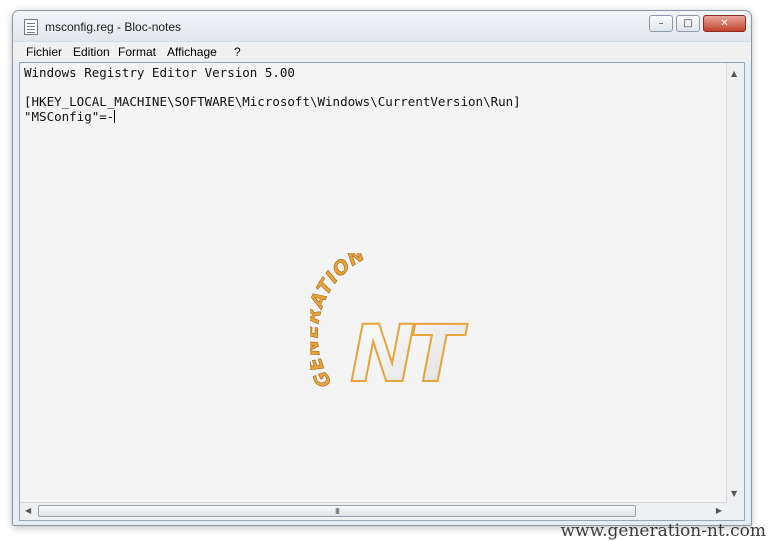  Describe the element at coordinates (374, 116) in the screenshot. I see `editor-line-current: "MSConfig"=-` at that location.